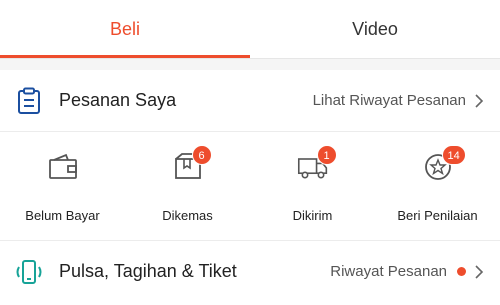  I want to click on status-dikirim-label: Dikirim, so click(312, 215).